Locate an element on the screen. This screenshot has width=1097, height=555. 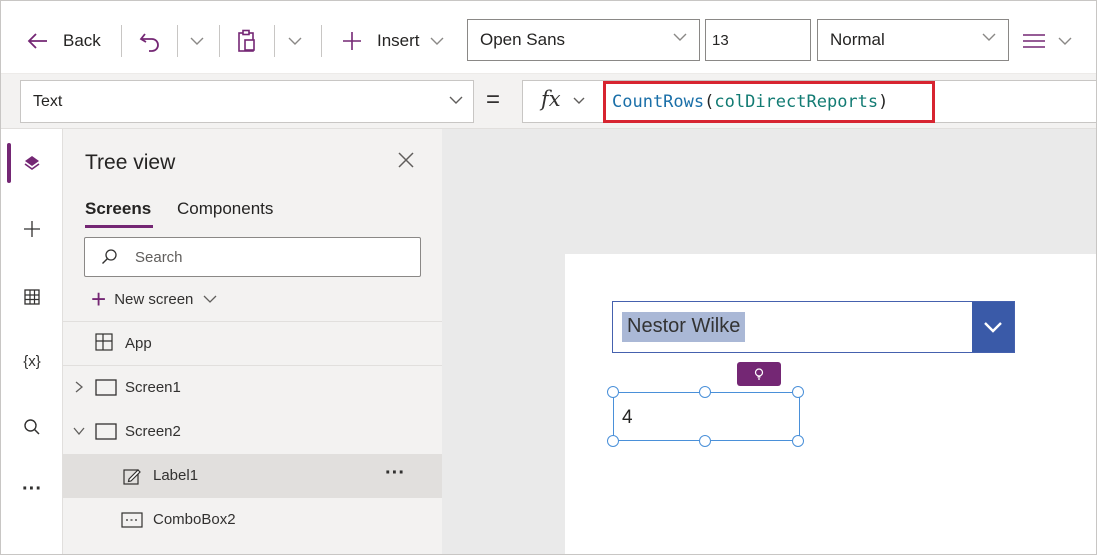
tree-node-app: App is located at coordinates (252, 344).